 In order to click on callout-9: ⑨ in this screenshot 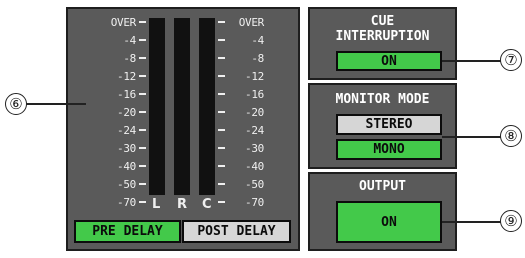, I will do `click(511, 221)`.